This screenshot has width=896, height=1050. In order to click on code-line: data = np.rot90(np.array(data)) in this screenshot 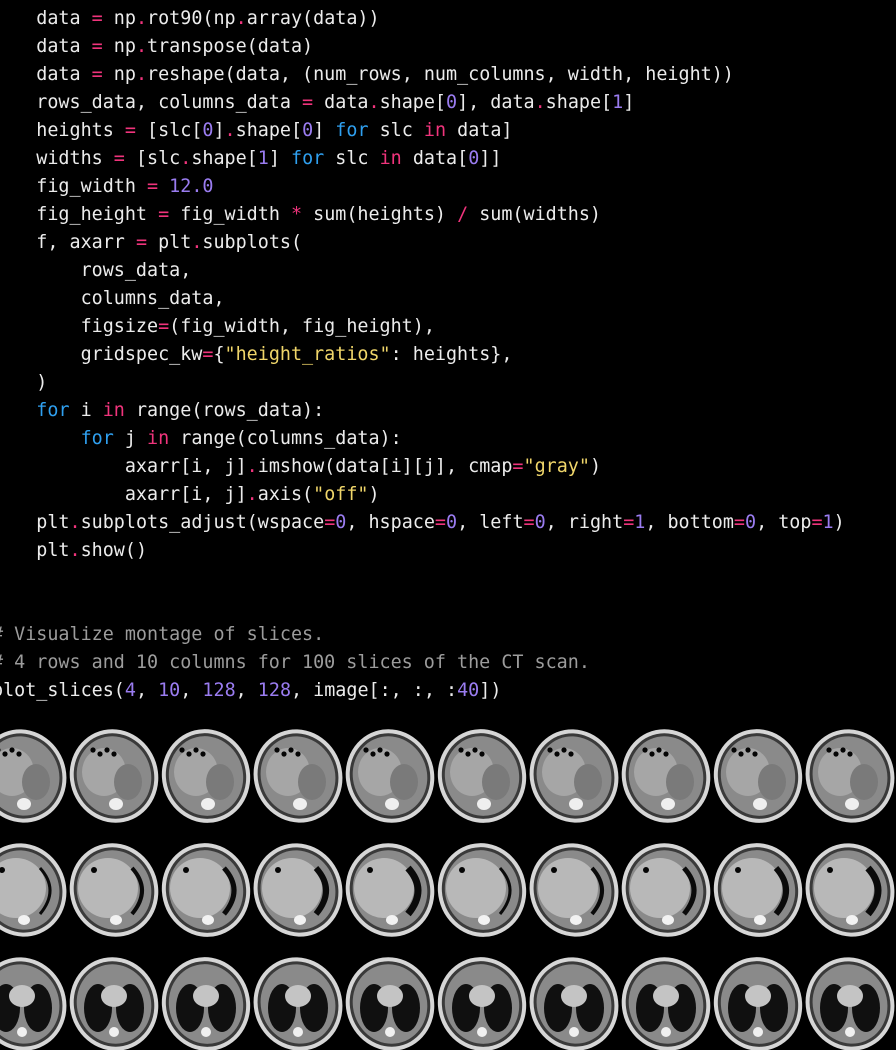, I will do `click(422, 19)`.